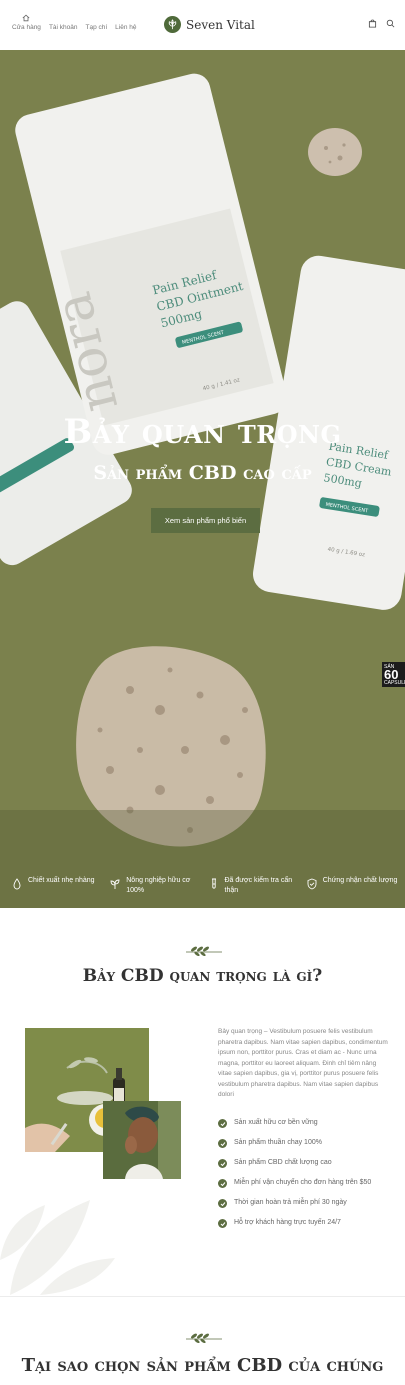 Image resolution: width=405 pixels, height=1385 pixels. I want to click on nav-shop-wrap: Cửa hàng, so click(26, 22).